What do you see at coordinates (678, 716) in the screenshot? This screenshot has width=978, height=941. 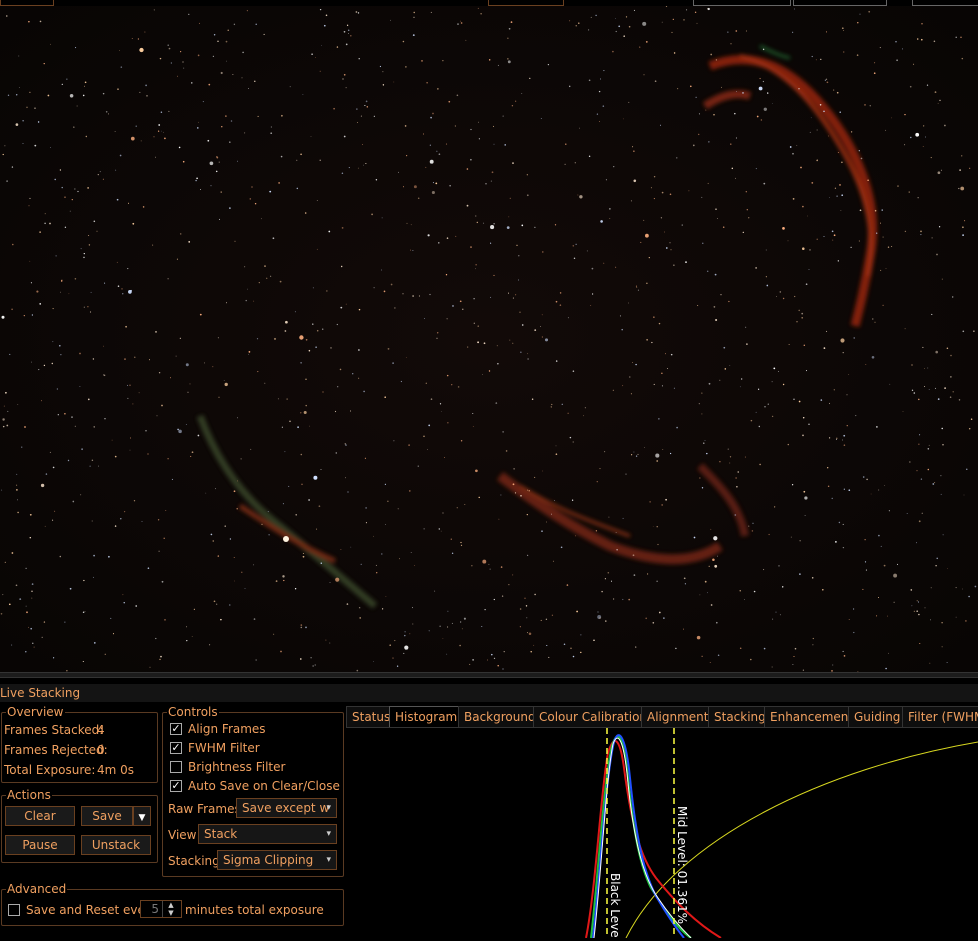 I see `tab-alignment: Alignment` at bounding box center [678, 716].